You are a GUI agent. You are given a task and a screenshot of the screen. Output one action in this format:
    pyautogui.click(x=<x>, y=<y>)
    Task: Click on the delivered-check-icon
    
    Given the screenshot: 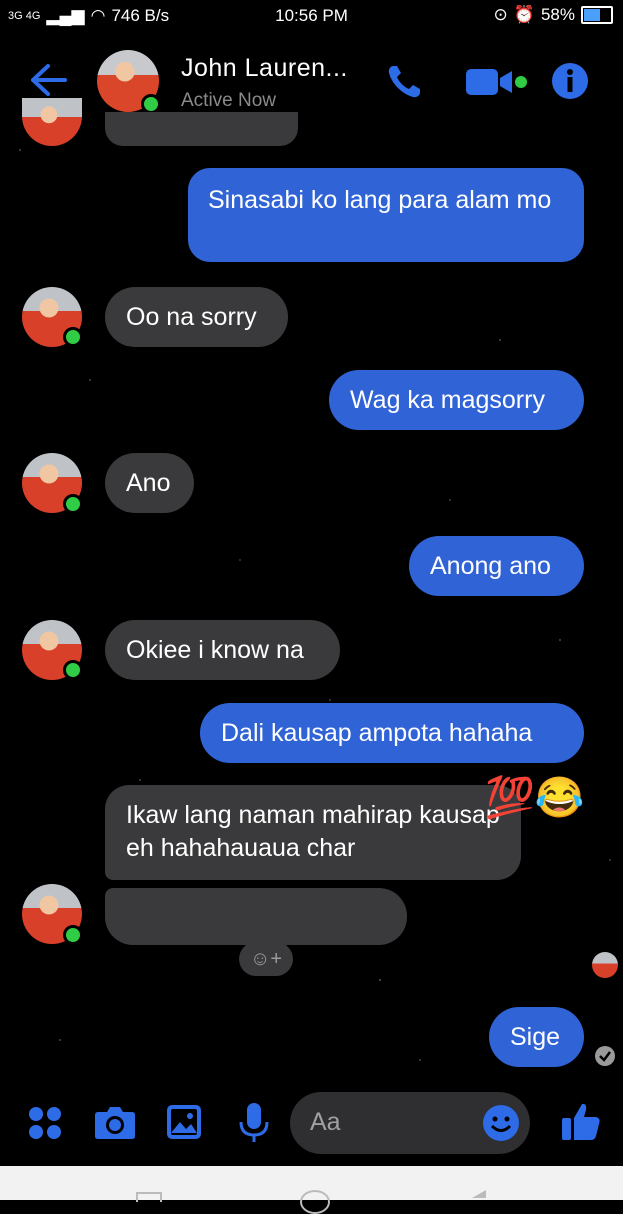 What is the action you would take?
    pyautogui.click(x=605, y=1056)
    